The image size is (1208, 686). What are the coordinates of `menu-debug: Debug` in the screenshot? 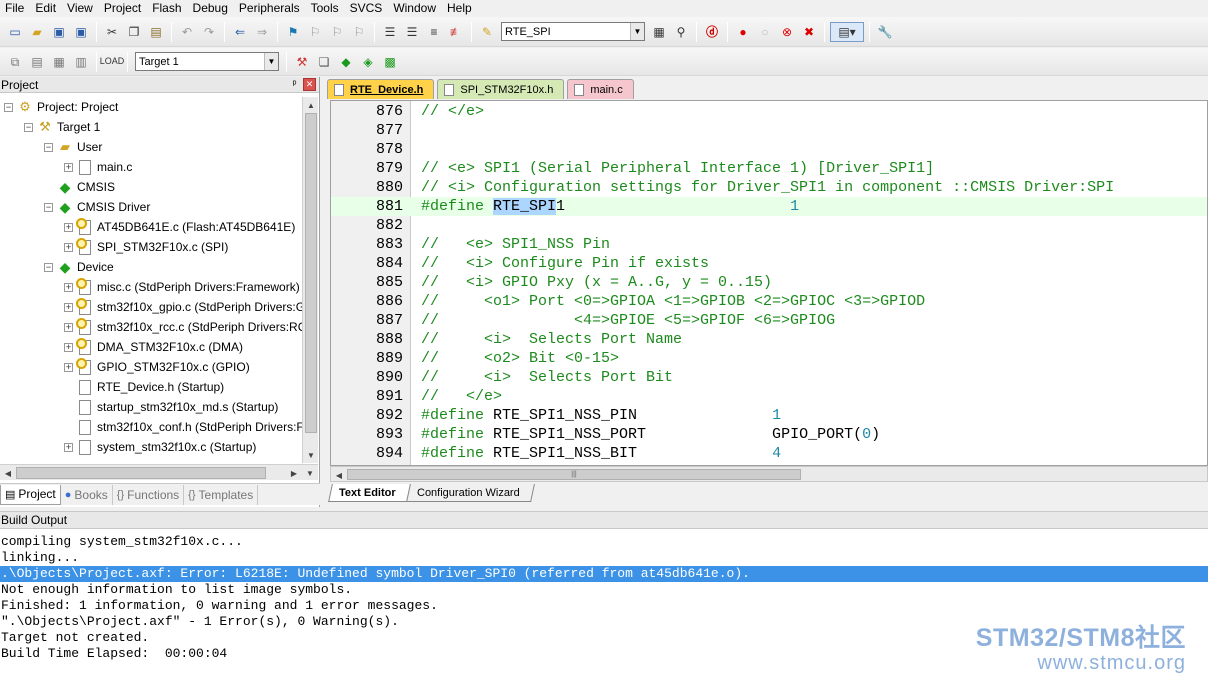 It's located at (211, 8).